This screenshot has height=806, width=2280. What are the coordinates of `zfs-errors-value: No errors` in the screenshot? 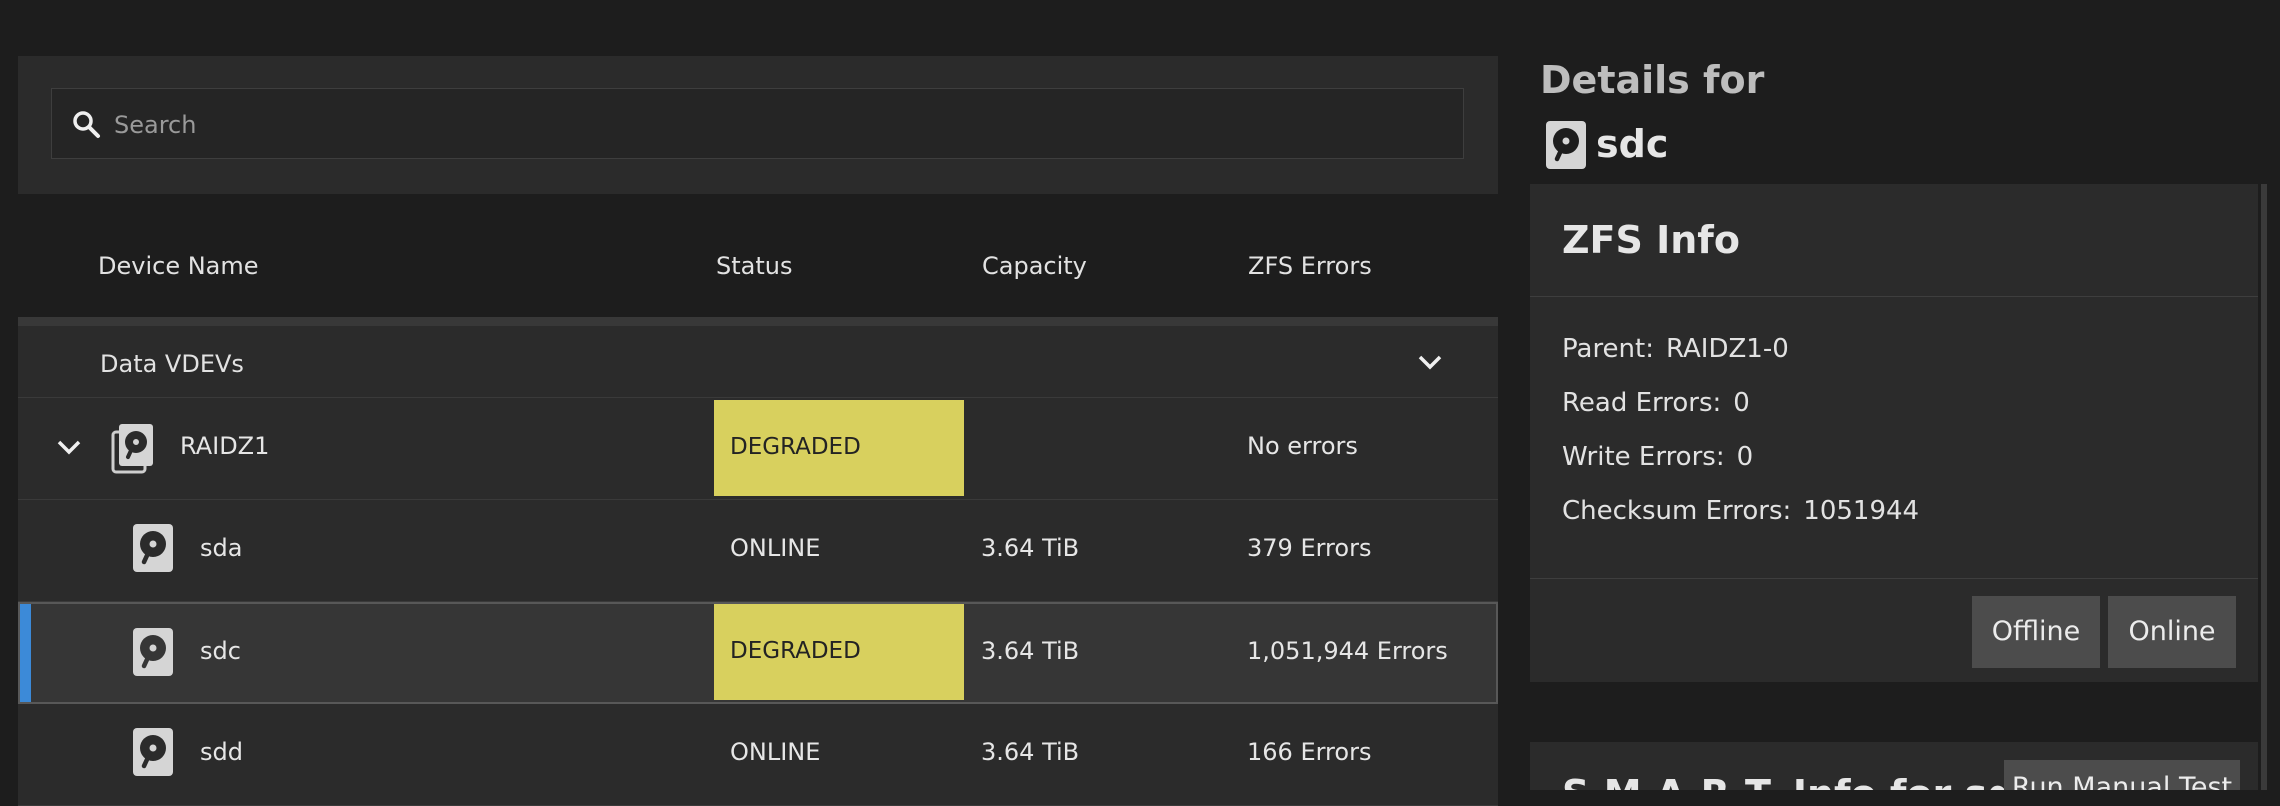 It's located at (1302, 446).